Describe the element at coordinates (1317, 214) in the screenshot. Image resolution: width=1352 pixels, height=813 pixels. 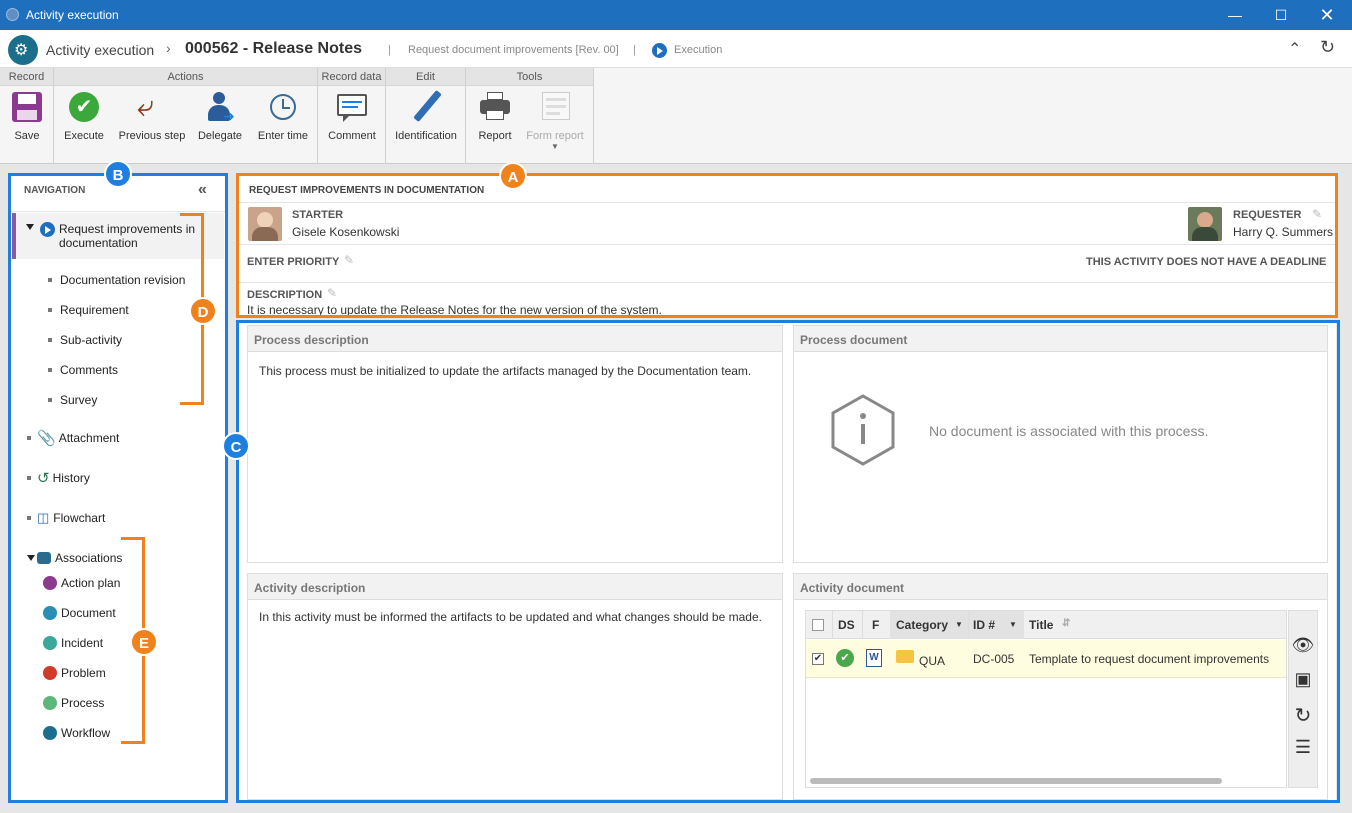
I see `edit-requester-pencil-icon: ✎` at that location.